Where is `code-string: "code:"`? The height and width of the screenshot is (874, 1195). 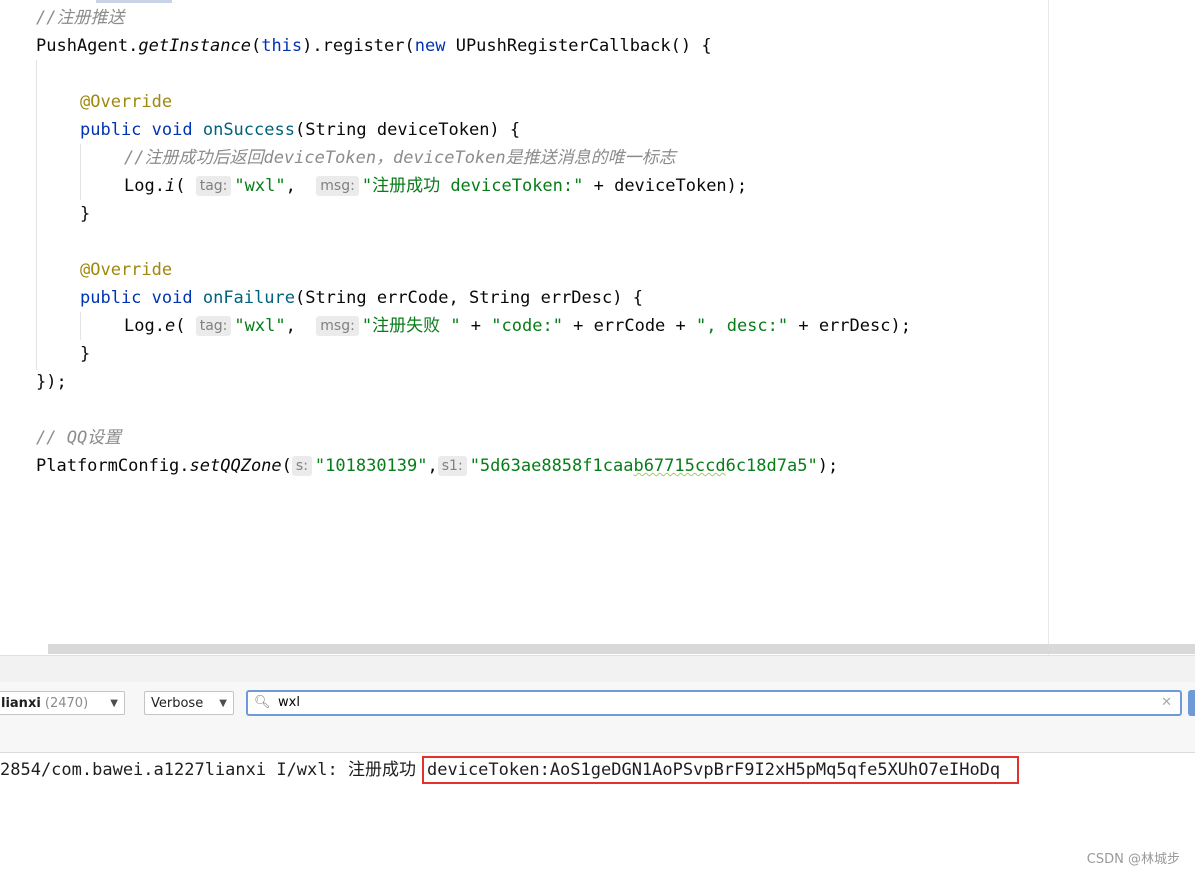 code-string: "code:" is located at coordinates (527, 326).